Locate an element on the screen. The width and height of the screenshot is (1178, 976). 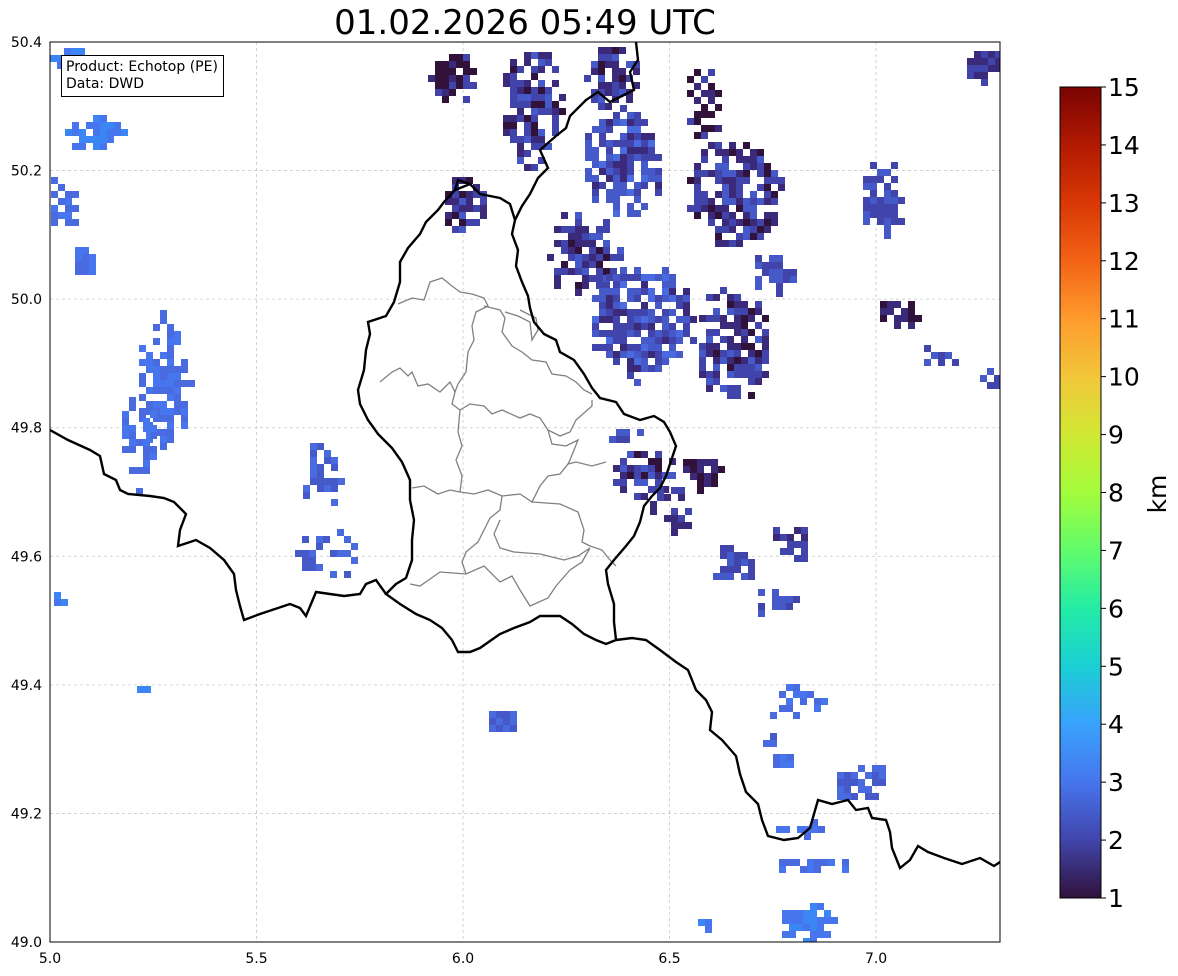
colorbar-tick-label: 2 is located at coordinates (1116, 840).